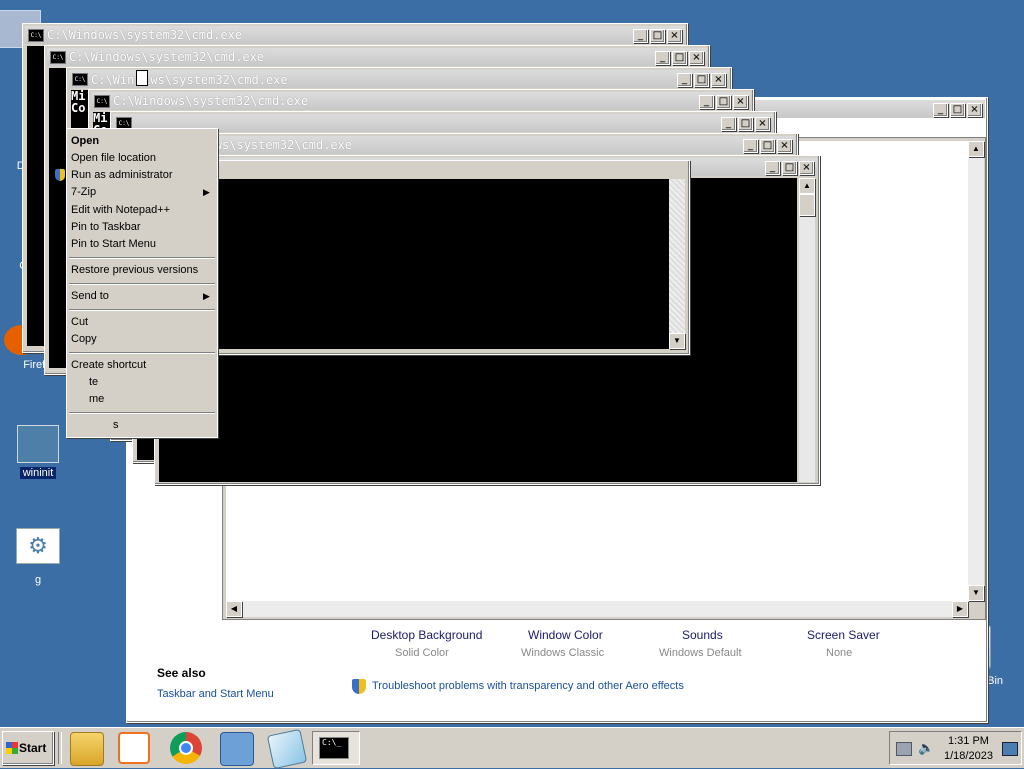  I want to click on menu-item-rename: me, so click(96, 399).